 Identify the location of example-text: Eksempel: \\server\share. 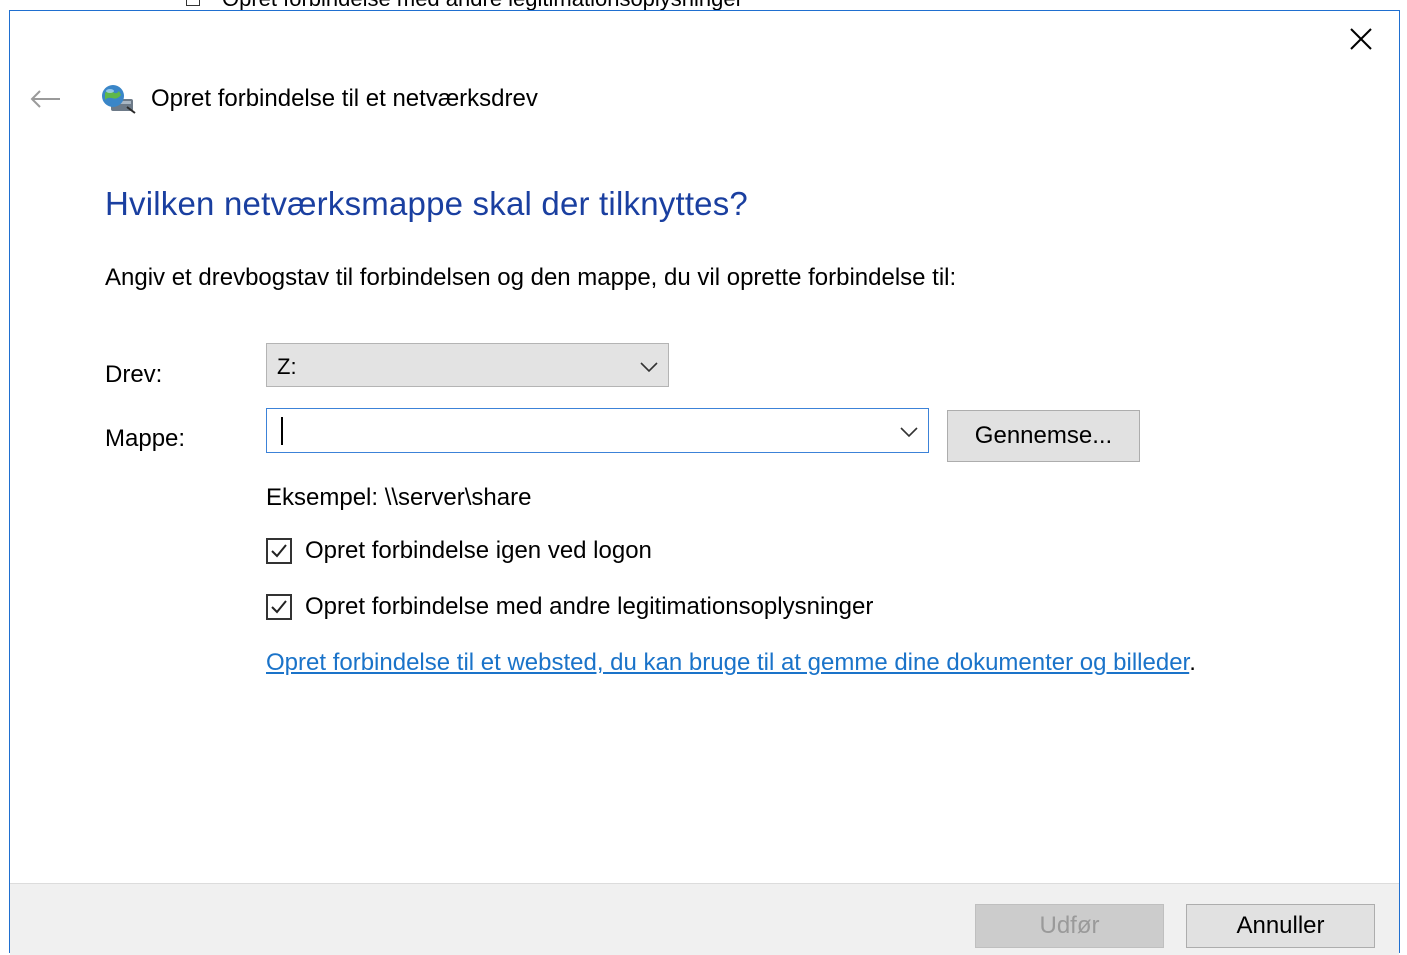
(399, 497).